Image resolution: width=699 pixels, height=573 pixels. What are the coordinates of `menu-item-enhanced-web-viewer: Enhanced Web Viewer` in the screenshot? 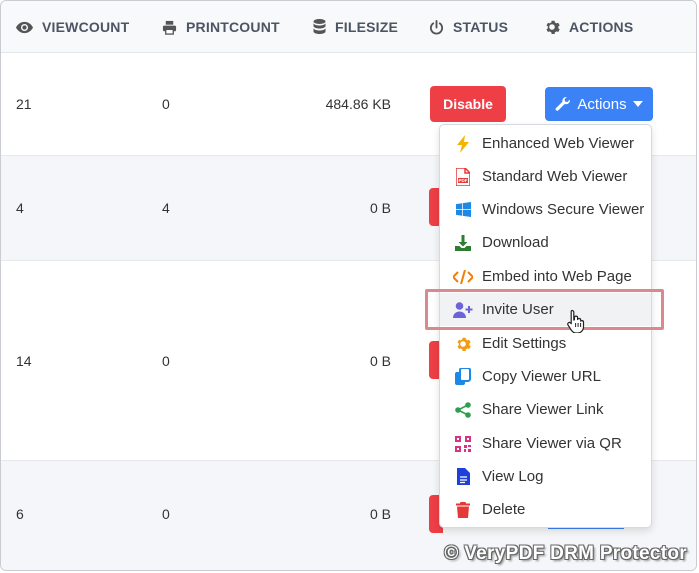 It's located at (545, 143).